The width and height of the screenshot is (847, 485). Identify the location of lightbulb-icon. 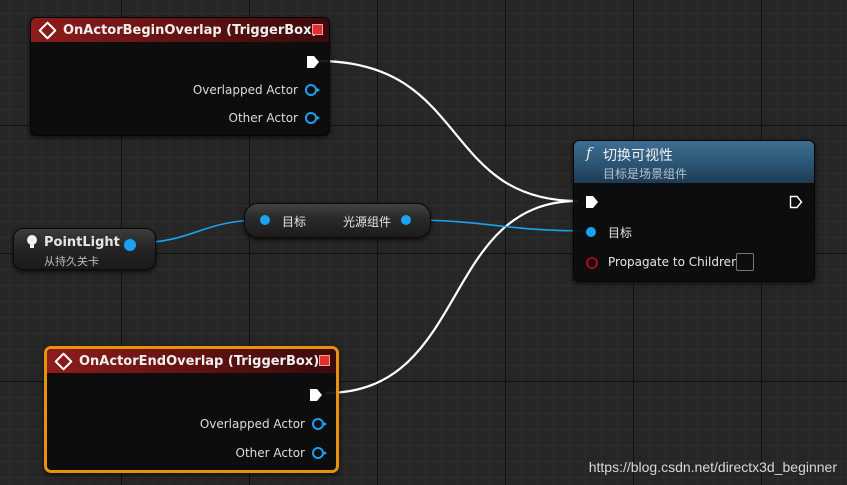
(32, 244).